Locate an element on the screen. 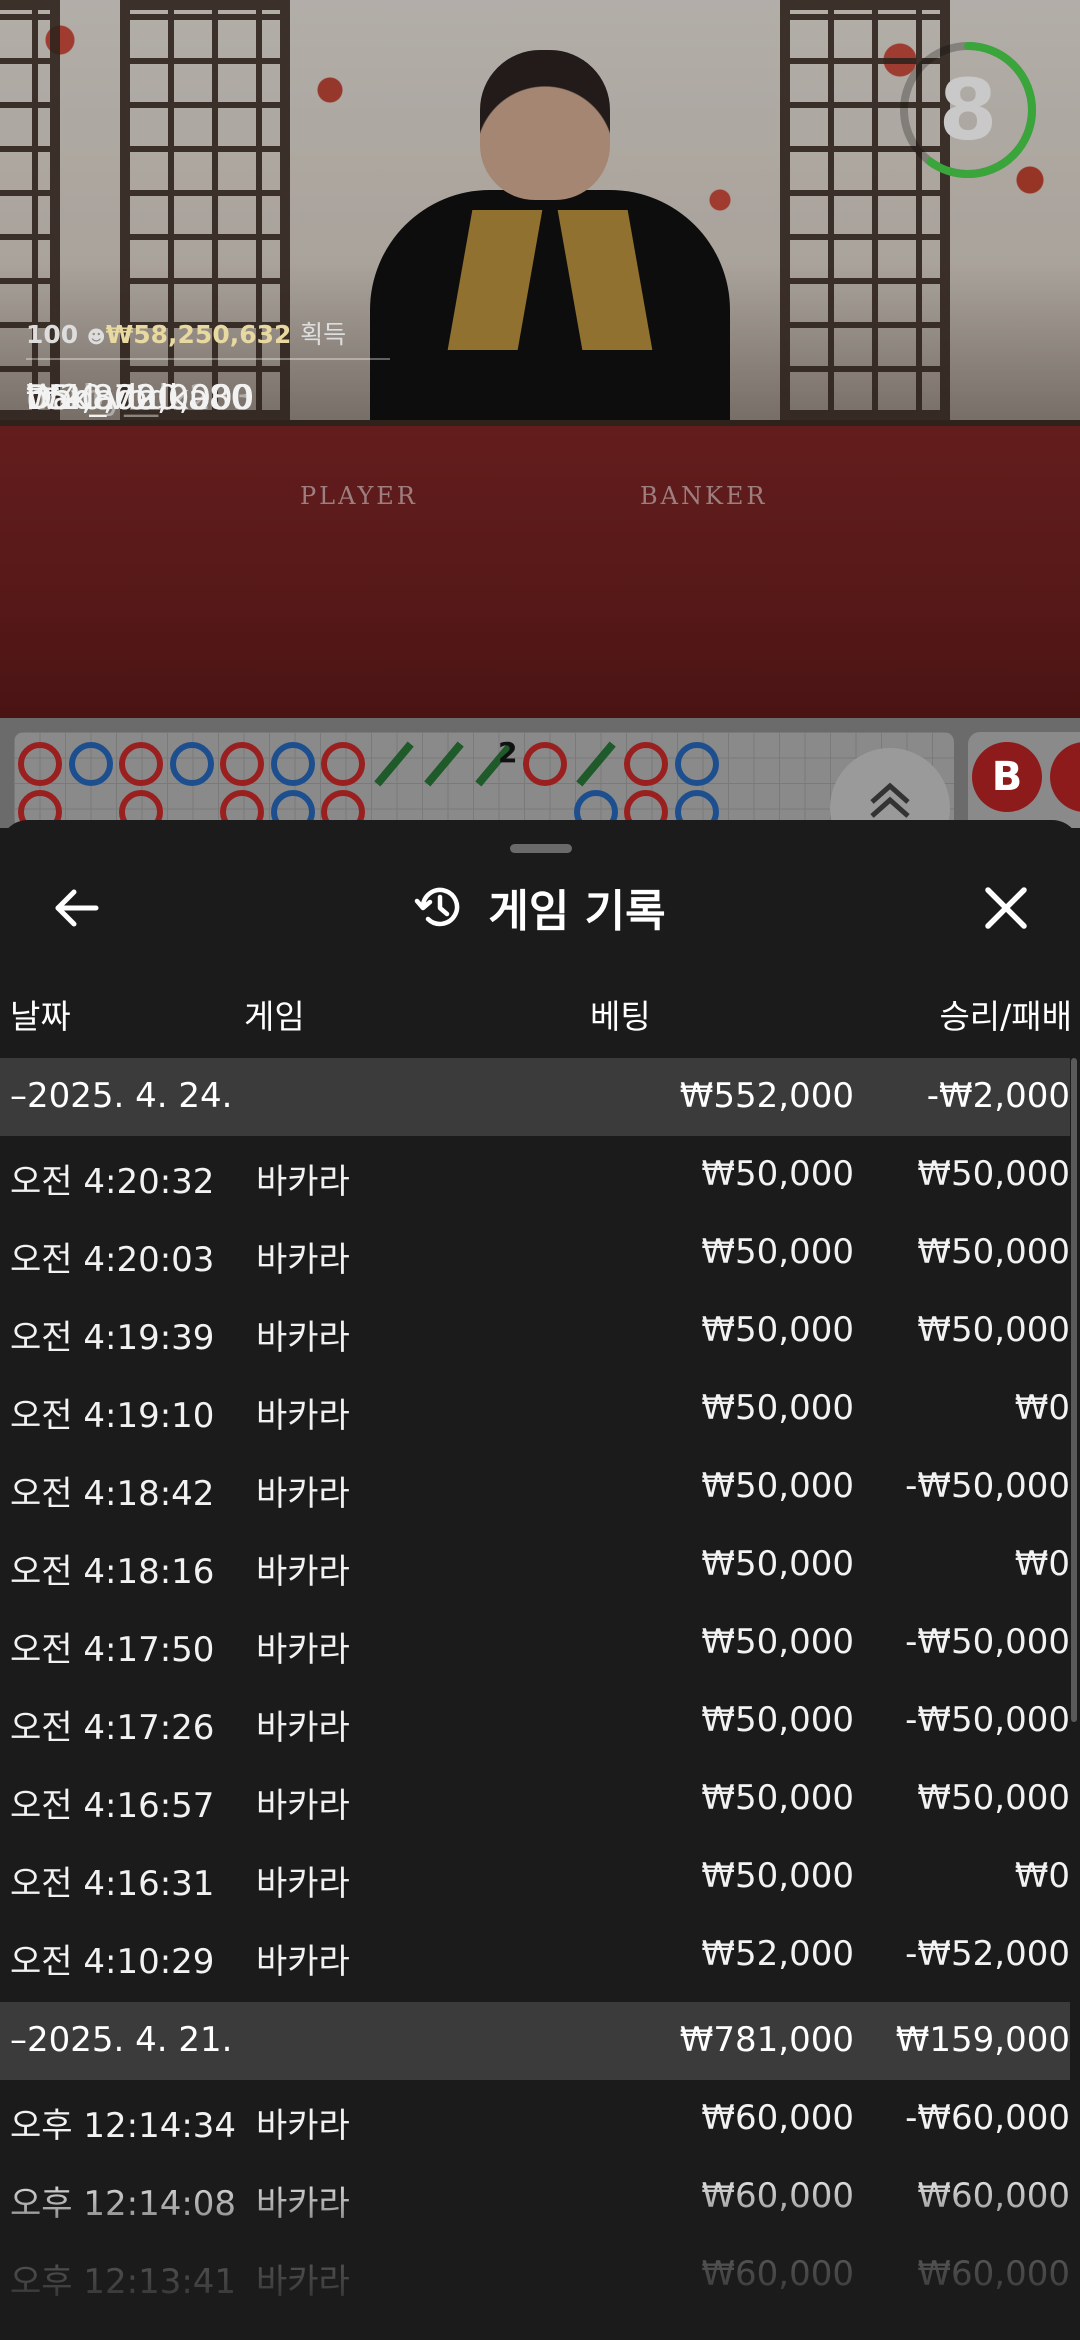 This screenshot has height=2340, width=1080. row-result: -₩52,000 is located at coordinates (987, 1954).